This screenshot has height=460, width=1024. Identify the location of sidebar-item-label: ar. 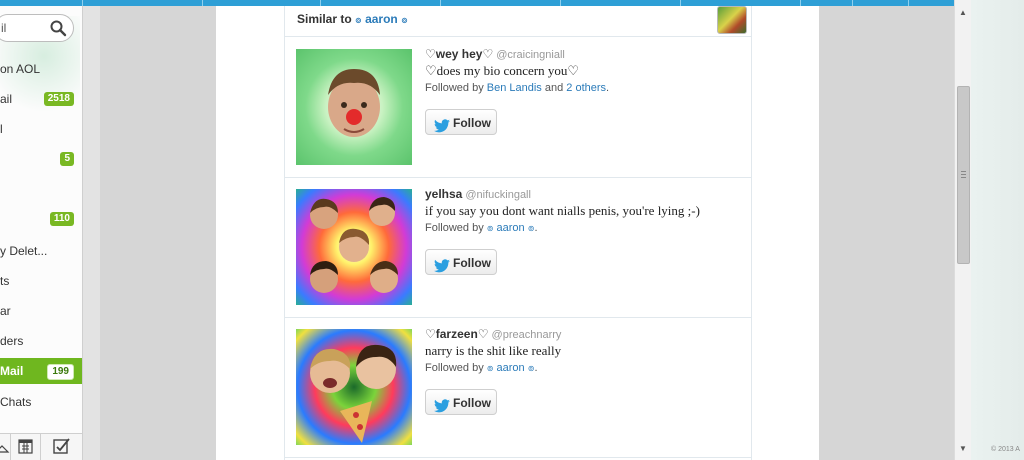
(5, 311).